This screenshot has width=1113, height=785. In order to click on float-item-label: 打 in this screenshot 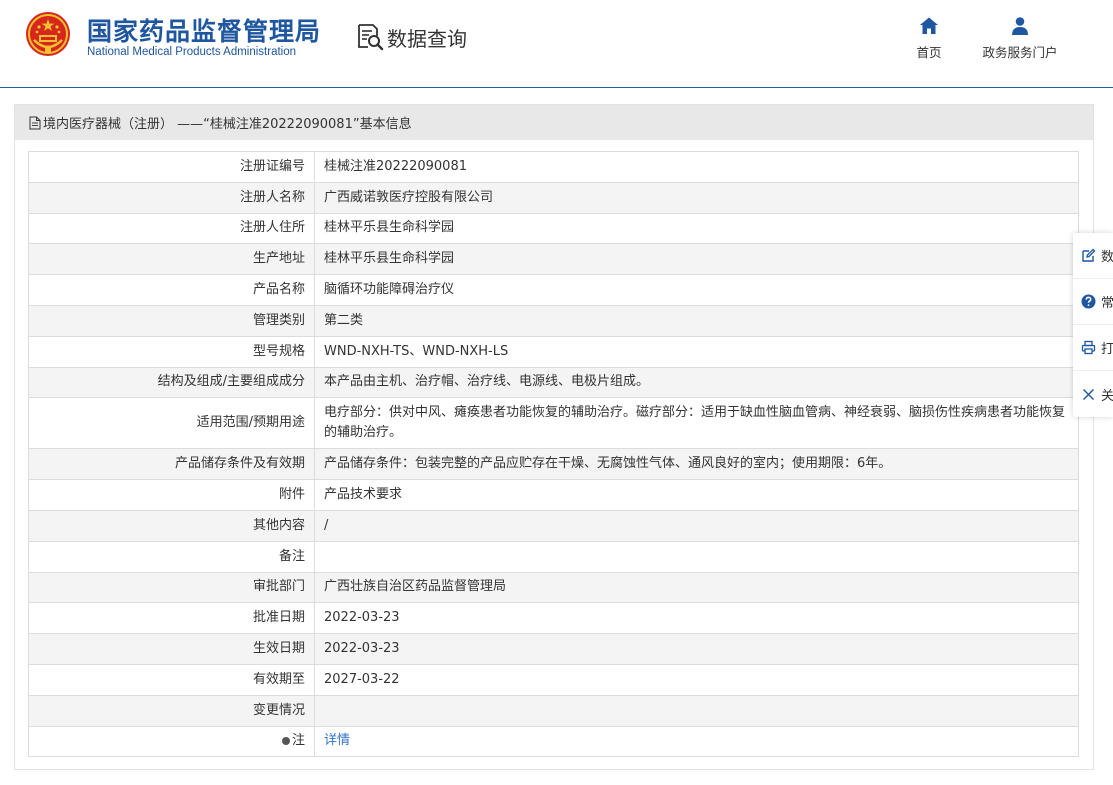, I will do `click(1107, 349)`.